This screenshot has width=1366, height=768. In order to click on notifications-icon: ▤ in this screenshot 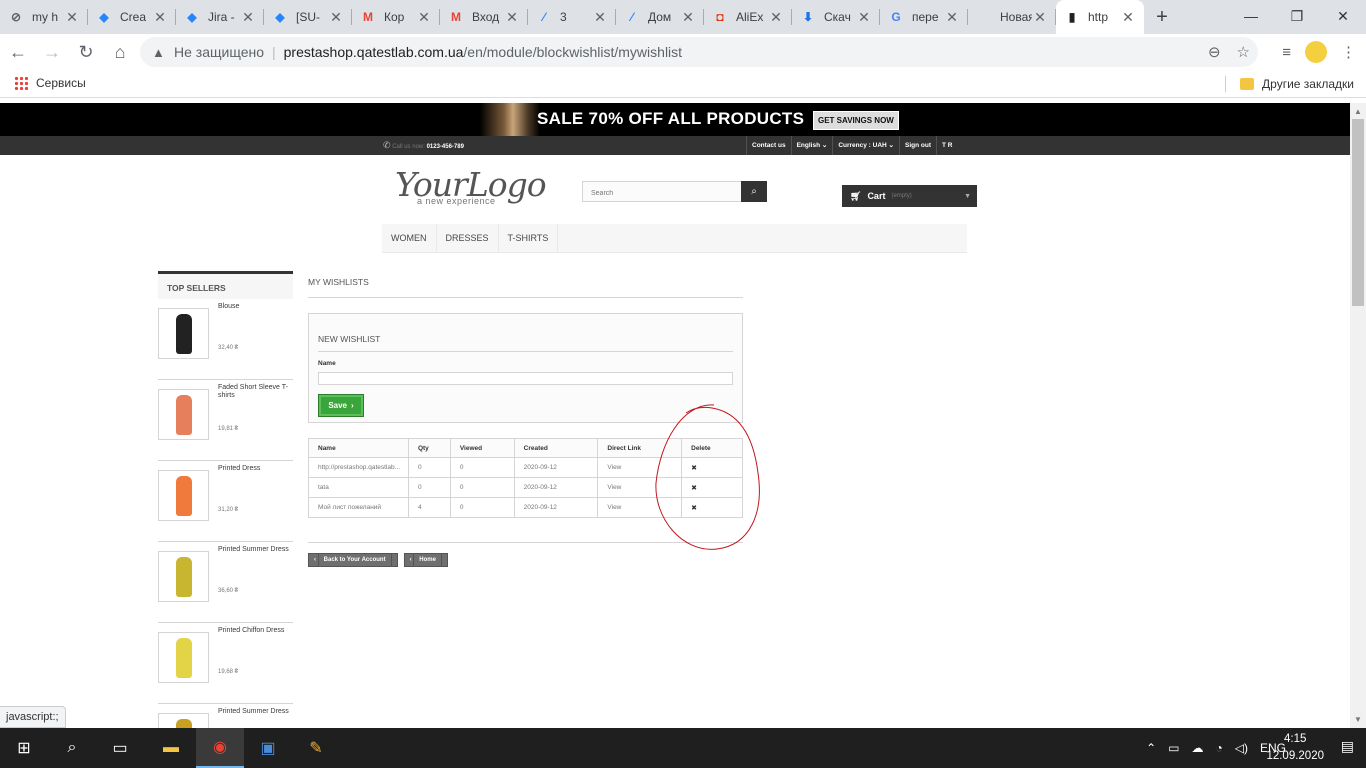, I will do `click(1347, 746)`.